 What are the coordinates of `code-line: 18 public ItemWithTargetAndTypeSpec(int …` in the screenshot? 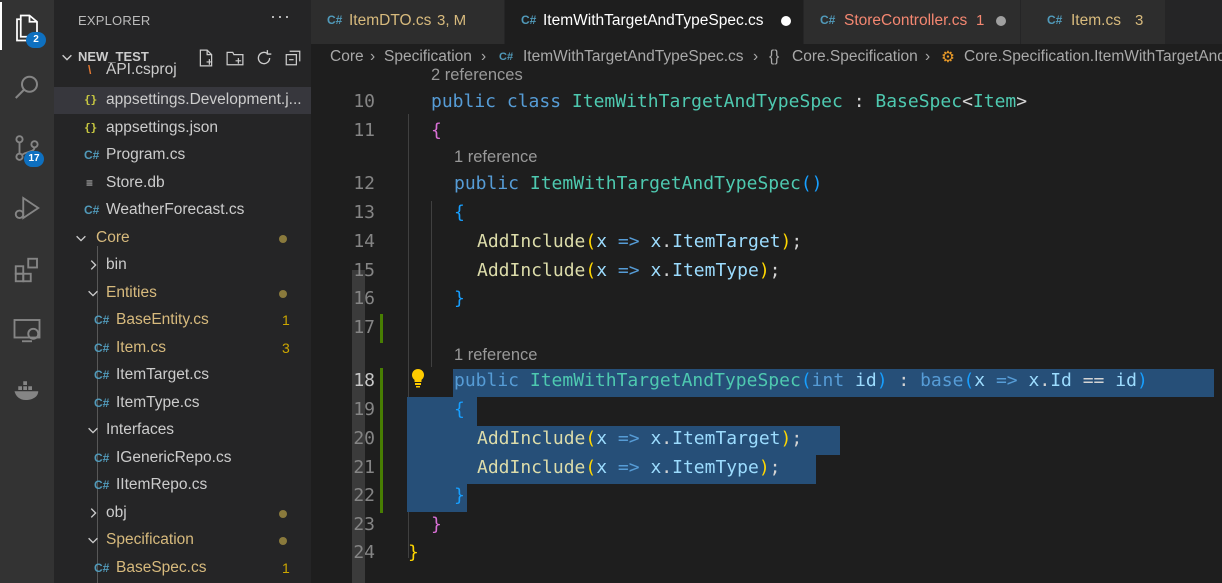 It's located at (750, 380).